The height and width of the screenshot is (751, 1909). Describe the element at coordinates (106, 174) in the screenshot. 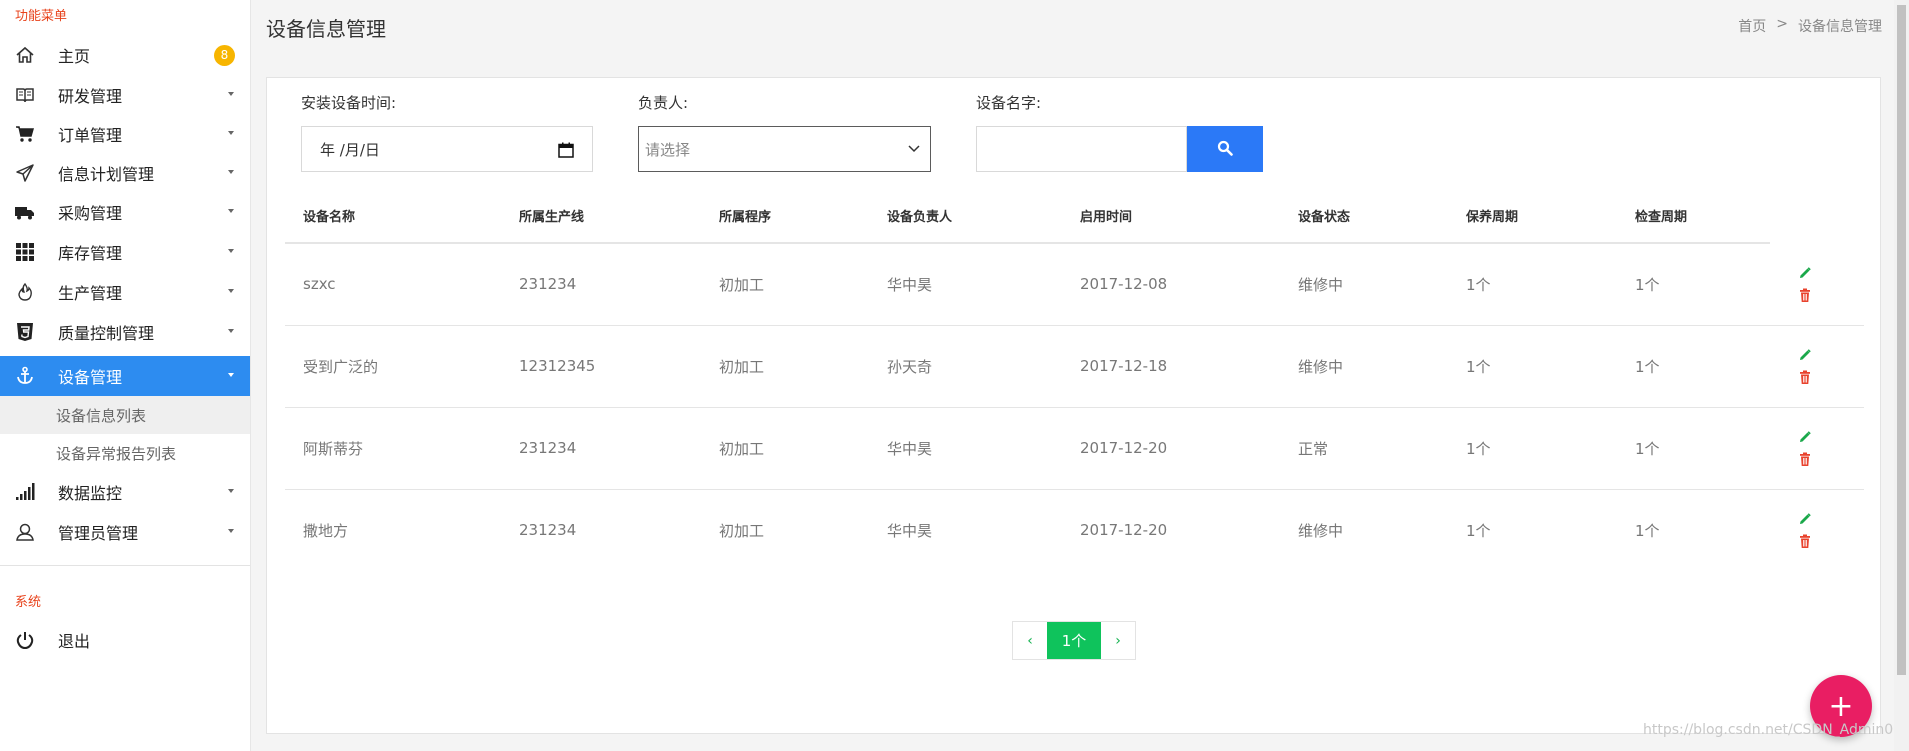

I see `sidebar-item-label: 信息计划管理` at that location.